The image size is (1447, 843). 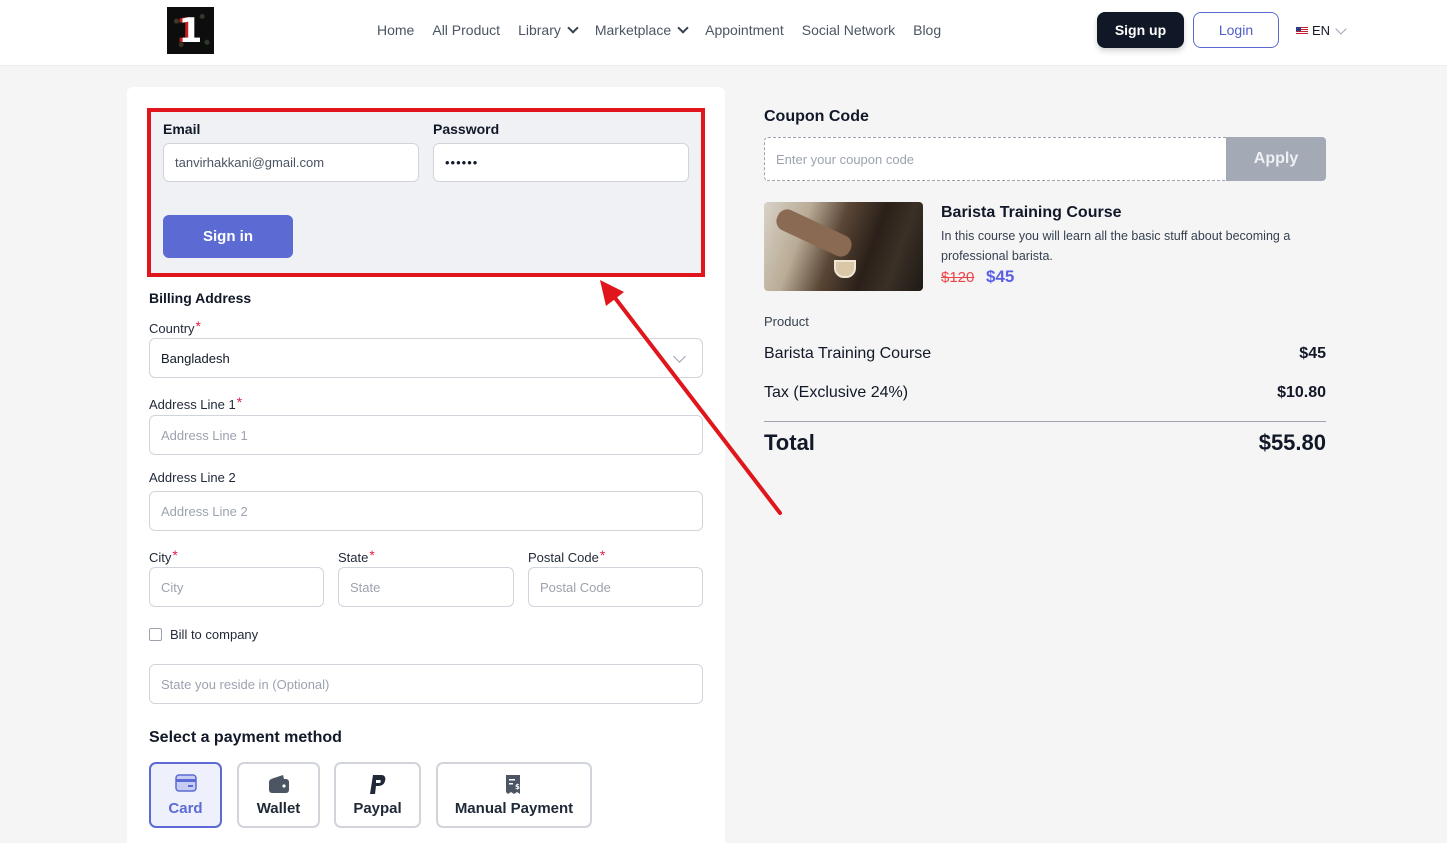 I want to click on payment-manual-option: $ Manual Payment, so click(x=514, y=795).